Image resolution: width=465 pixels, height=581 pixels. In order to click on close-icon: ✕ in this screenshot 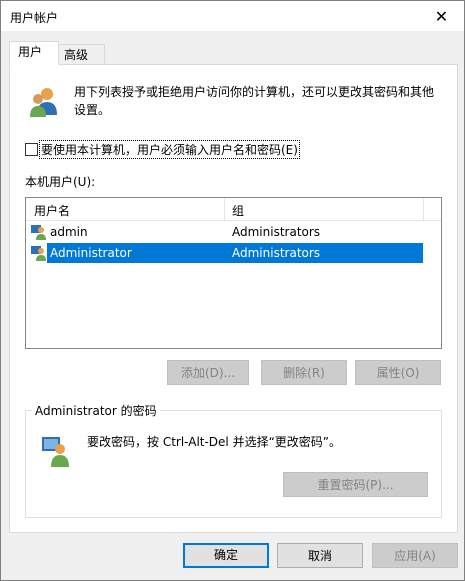, I will do `click(441, 16)`.